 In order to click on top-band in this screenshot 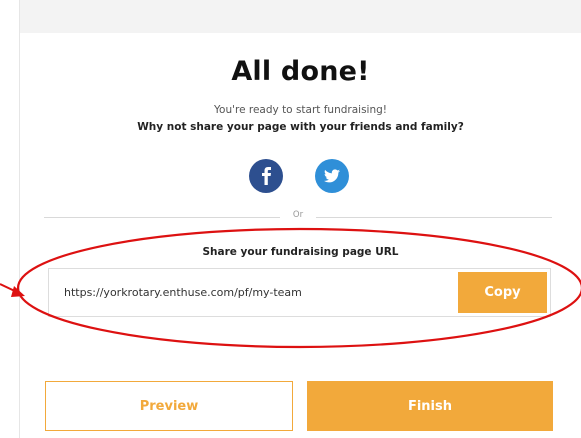, I will do `click(300, 16)`.